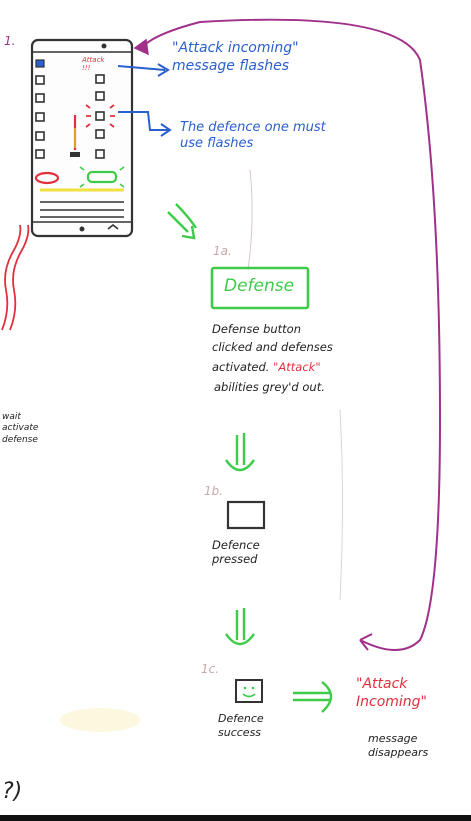 This screenshot has width=471, height=821. Describe the element at coordinates (243, 367) in the screenshot. I see `defense-desc-line3a: activated.` at that location.